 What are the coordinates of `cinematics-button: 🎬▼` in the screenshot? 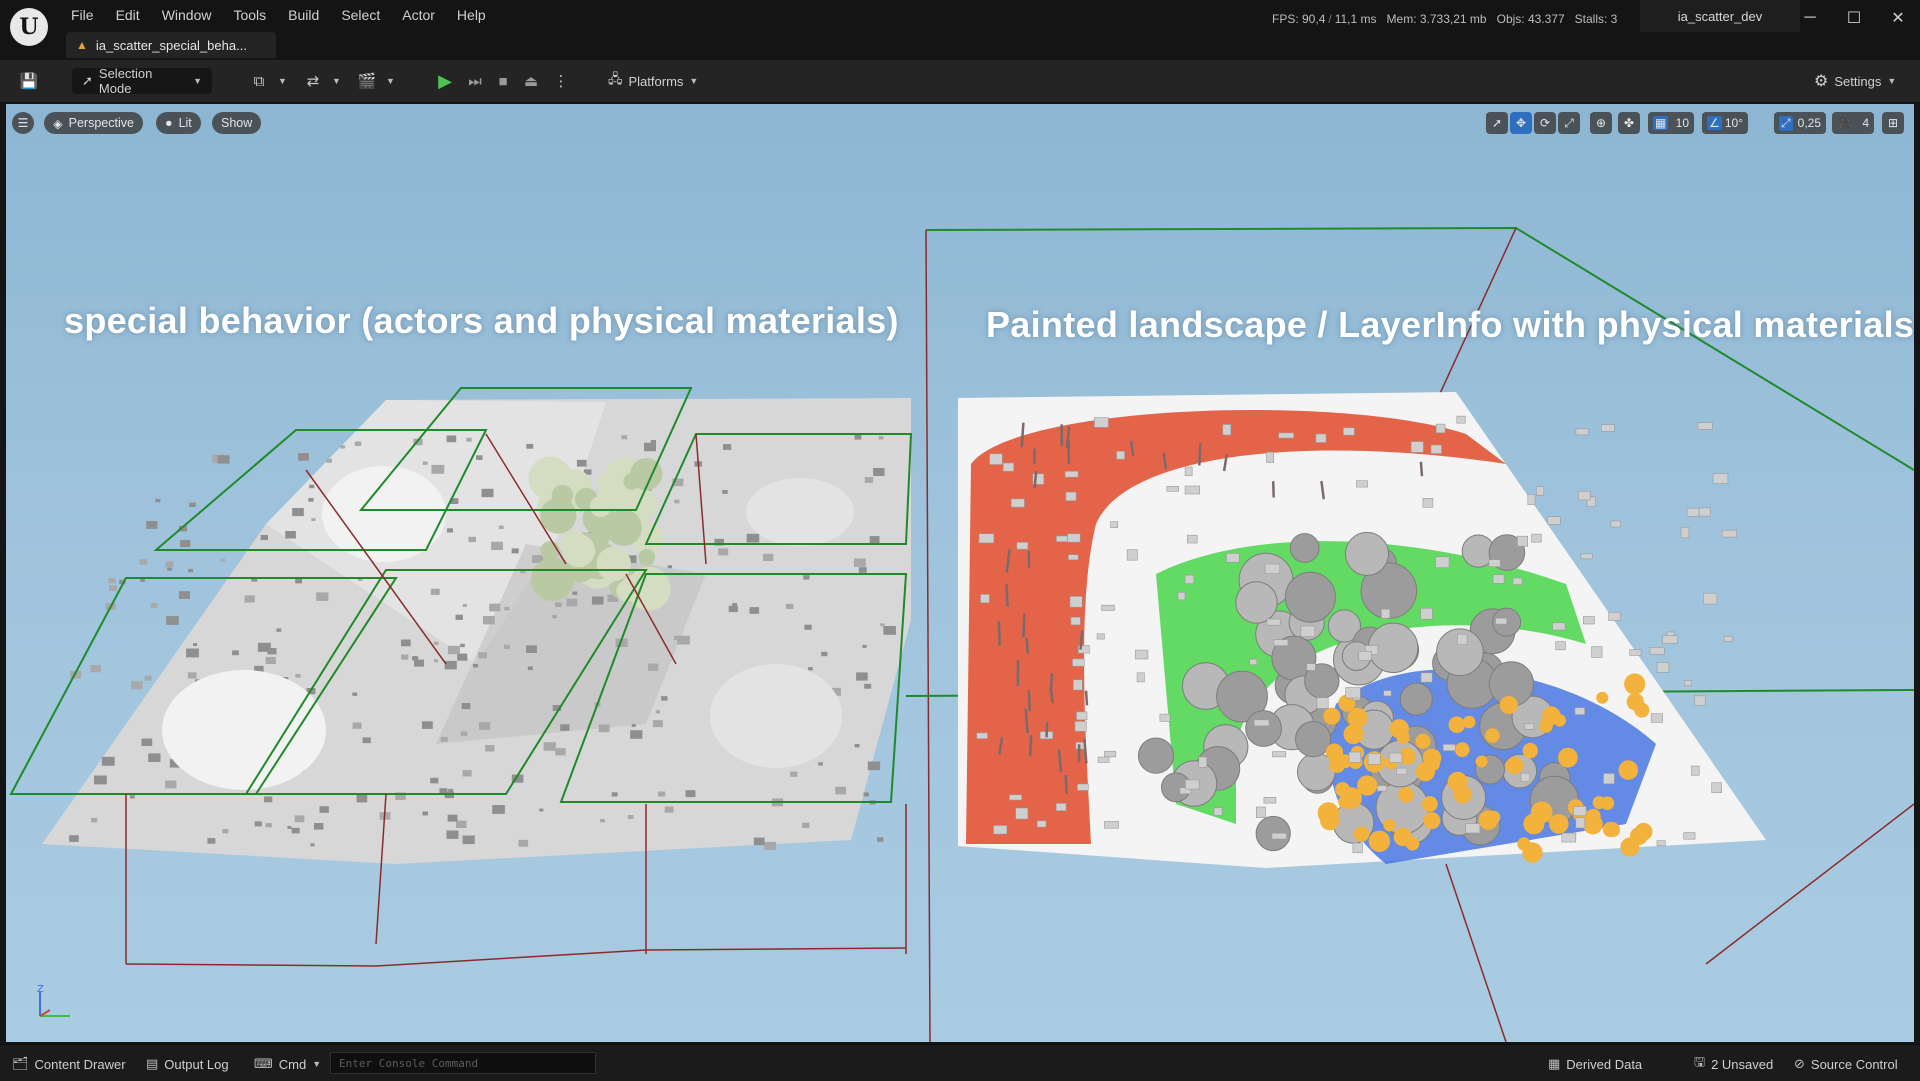 It's located at (374, 81).